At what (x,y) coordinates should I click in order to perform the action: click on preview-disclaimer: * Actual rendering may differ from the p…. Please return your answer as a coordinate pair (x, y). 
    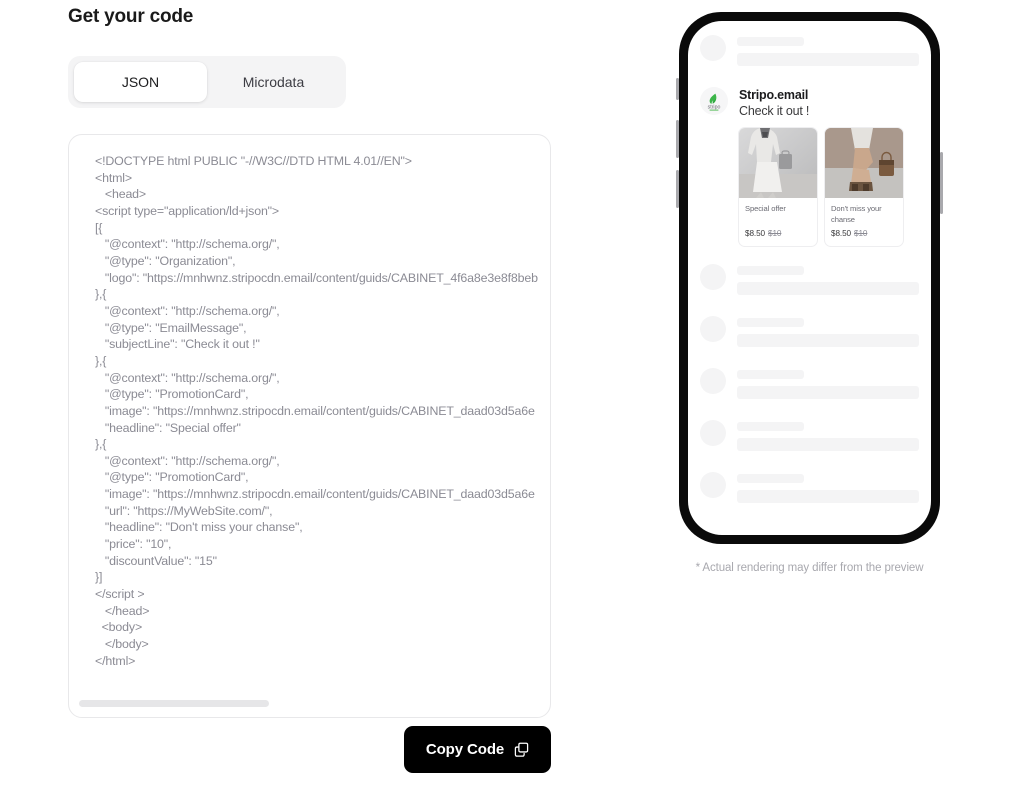
    Looking at the image, I should click on (809, 568).